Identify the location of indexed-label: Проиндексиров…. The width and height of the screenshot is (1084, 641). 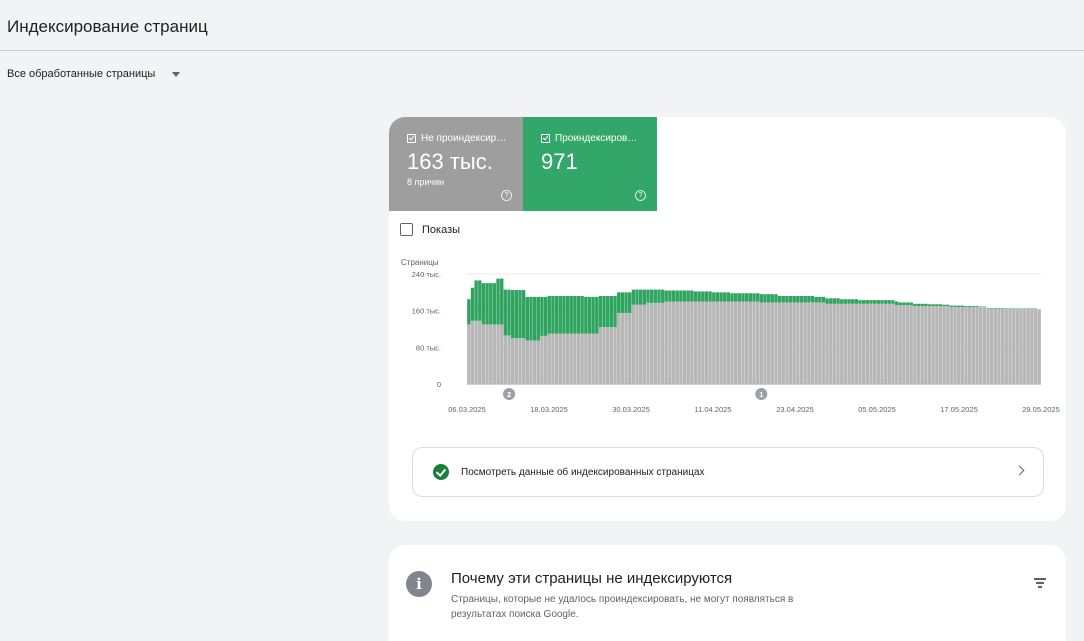
(596, 138).